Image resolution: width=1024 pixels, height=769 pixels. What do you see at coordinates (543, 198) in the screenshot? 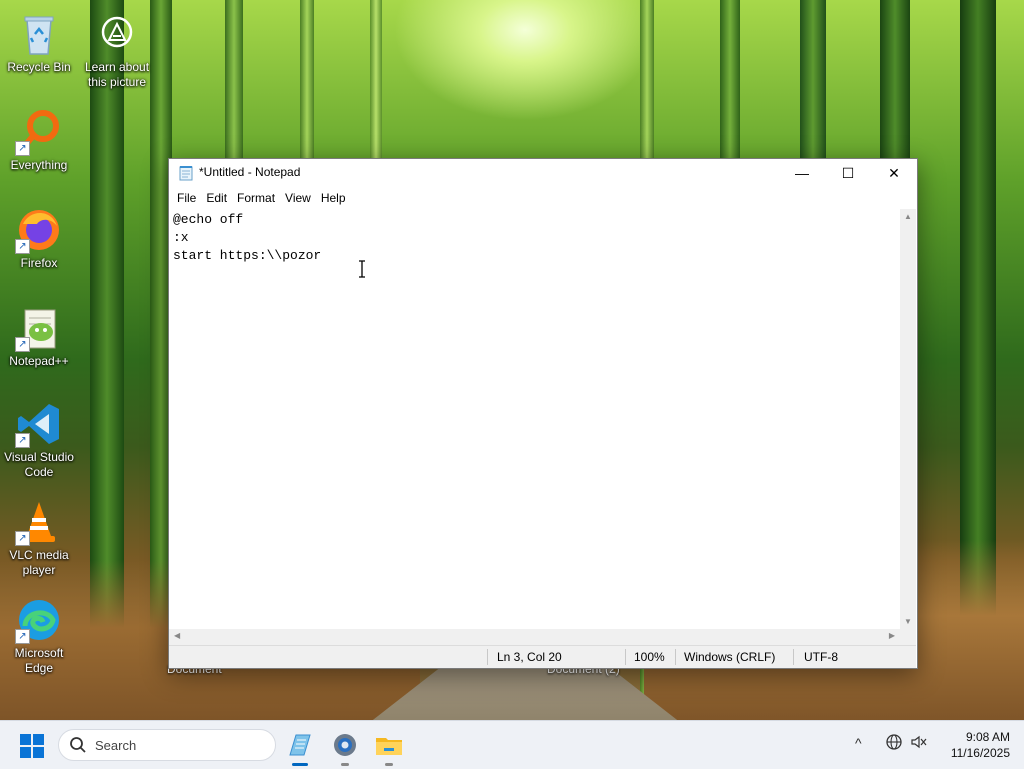
I see `menu-bar: File Edit Format View Help` at bounding box center [543, 198].